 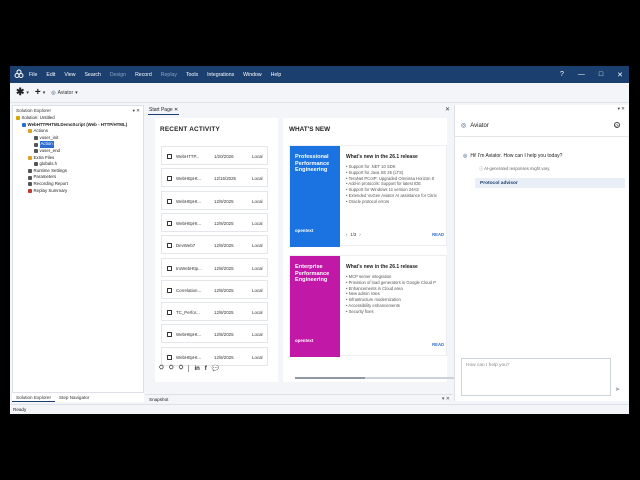 What do you see at coordinates (562, 74) in the screenshot?
I see `help-button: ?` at bounding box center [562, 74].